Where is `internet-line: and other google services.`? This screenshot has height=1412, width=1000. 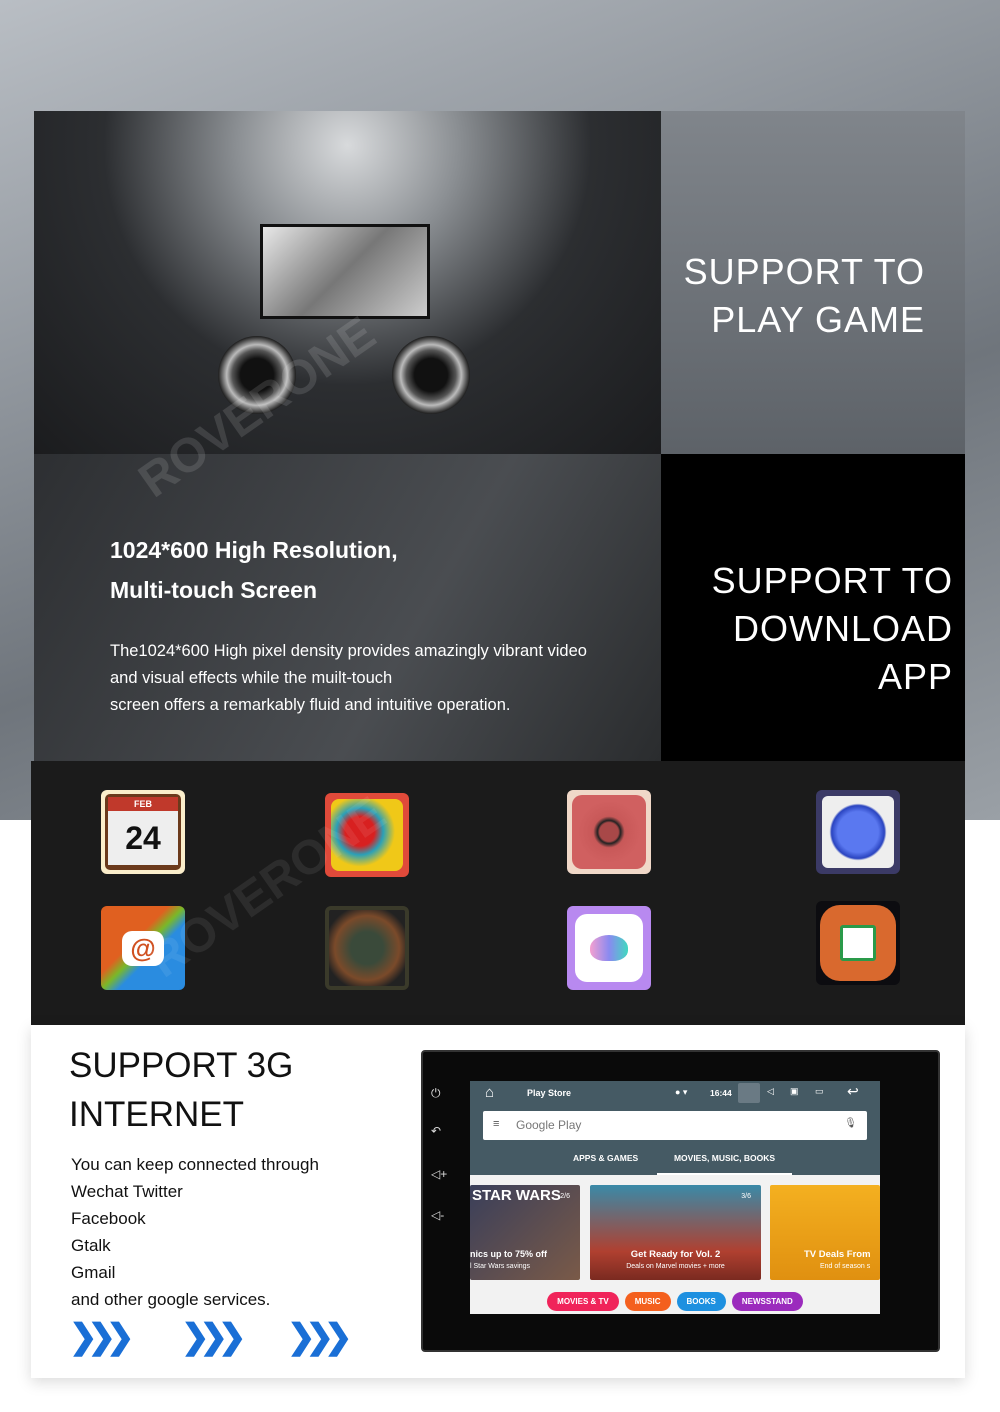 internet-line: and other google services. is located at coordinates (171, 1299).